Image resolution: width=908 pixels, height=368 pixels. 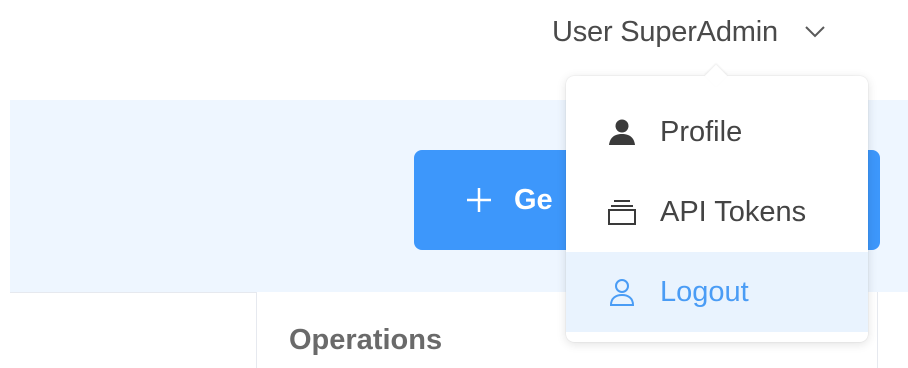 What do you see at coordinates (133, 292) in the screenshot?
I see `divider` at bounding box center [133, 292].